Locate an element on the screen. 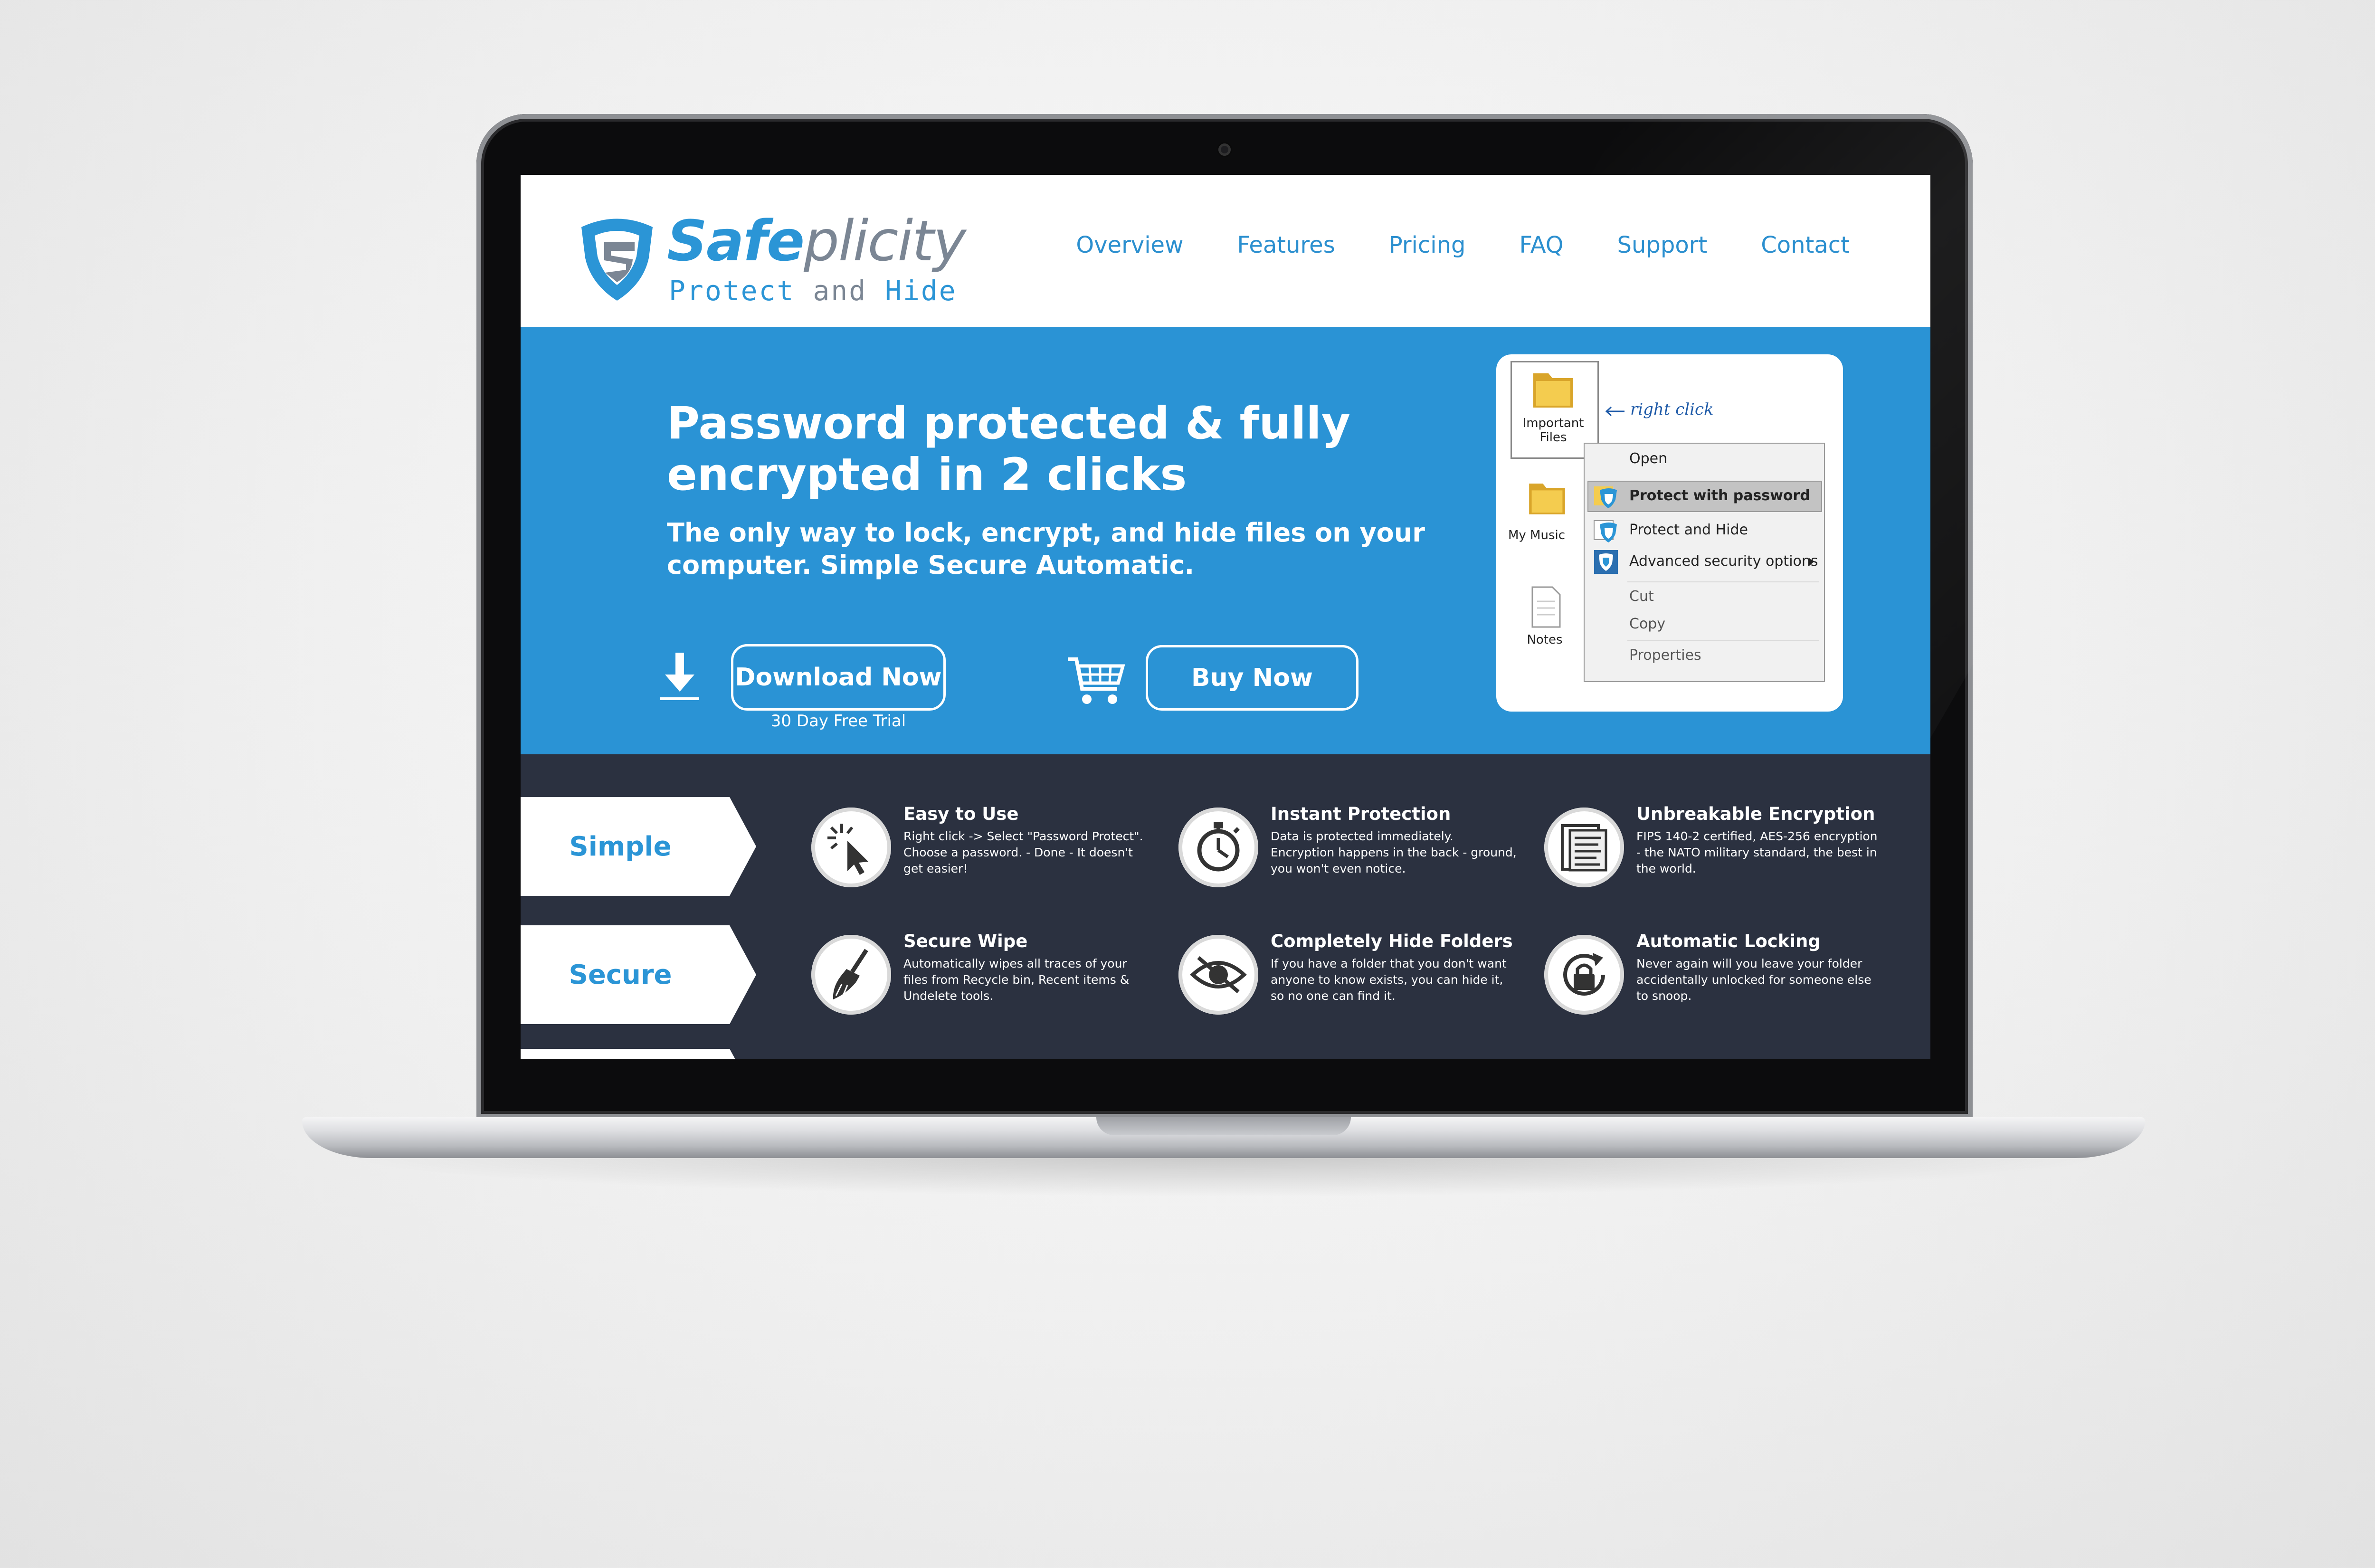  nav-support: Support is located at coordinates (1662, 245).